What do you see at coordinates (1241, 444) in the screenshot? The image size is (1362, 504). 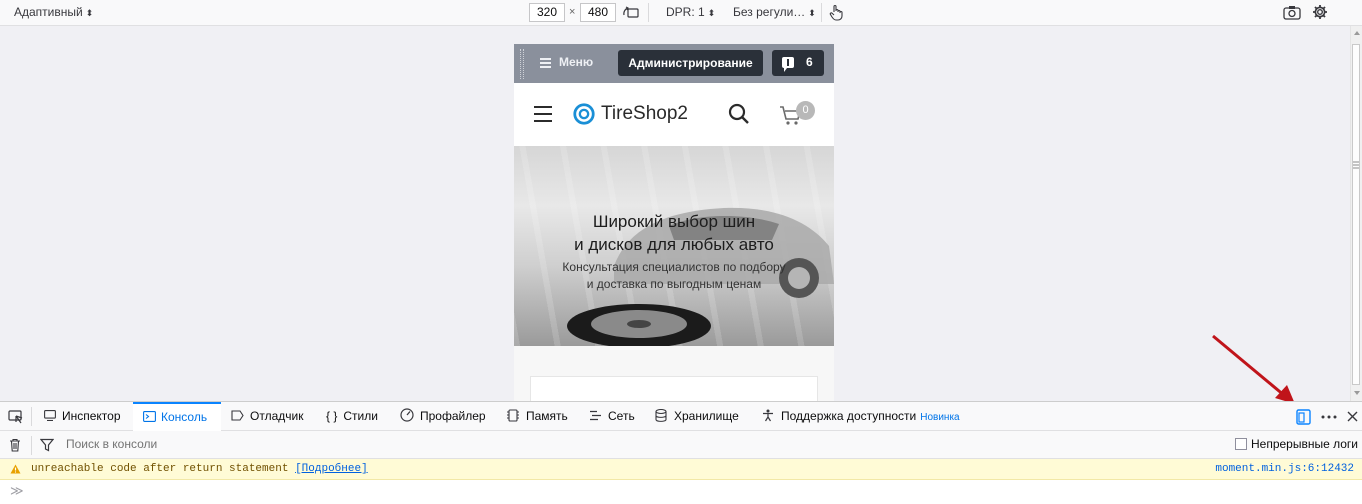 I see `persist-logs-checkbox` at bounding box center [1241, 444].